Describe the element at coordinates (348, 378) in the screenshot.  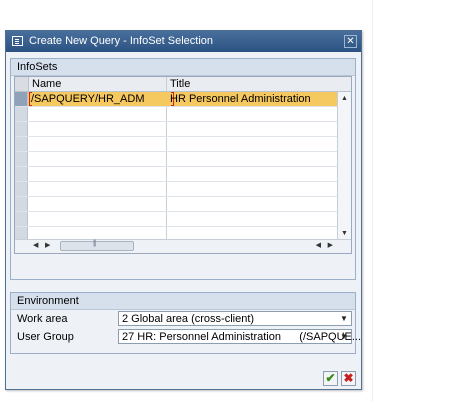
I see `cancel-button: ✖` at that location.